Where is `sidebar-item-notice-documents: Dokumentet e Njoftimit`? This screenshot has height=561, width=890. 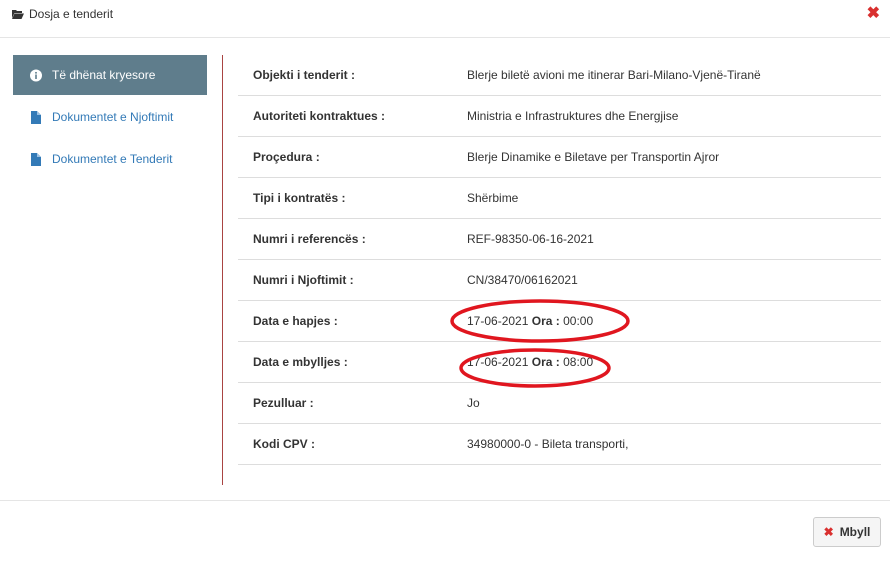
sidebar-item-notice-documents: Dokumentet e Njoftimit is located at coordinates (110, 117).